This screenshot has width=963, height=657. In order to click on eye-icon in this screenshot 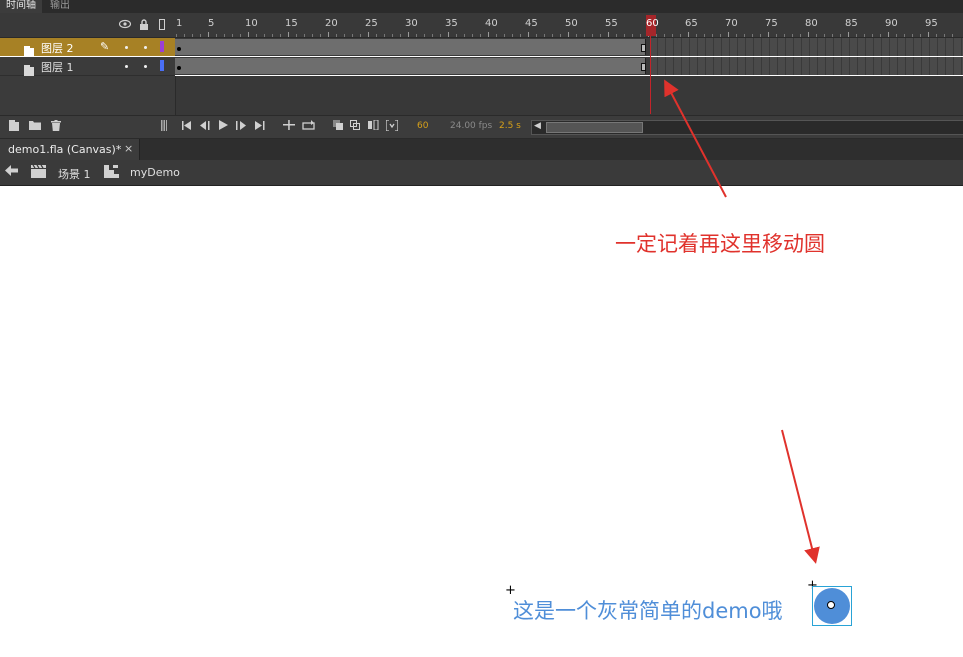, I will do `click(125, 25)`.